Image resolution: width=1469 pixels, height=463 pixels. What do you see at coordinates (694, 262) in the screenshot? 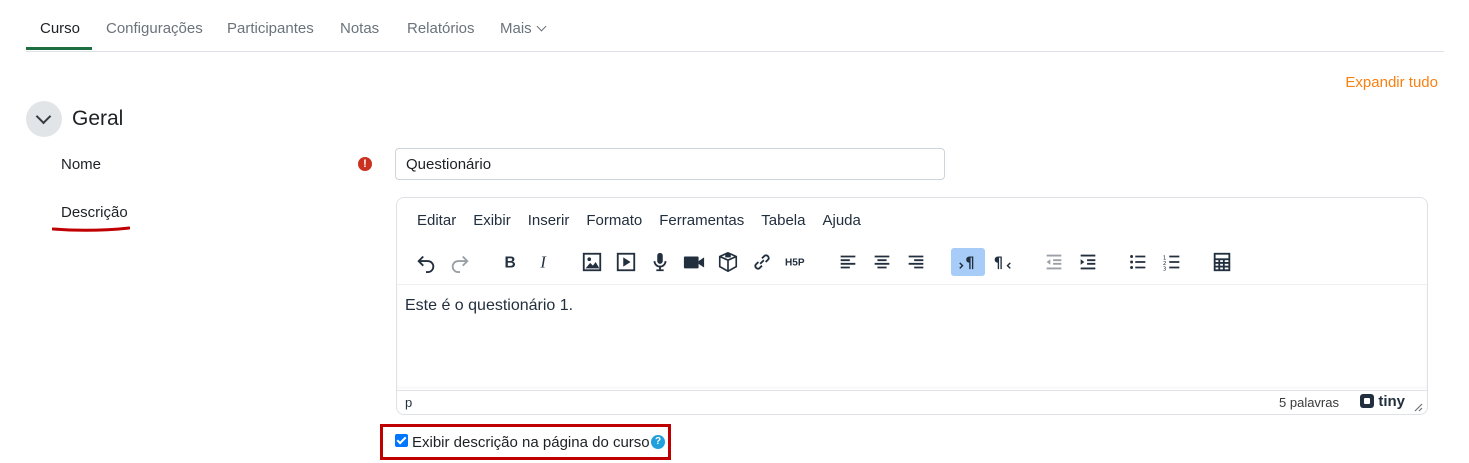
I see `record-video-icon` at bounding box center [694, 262].